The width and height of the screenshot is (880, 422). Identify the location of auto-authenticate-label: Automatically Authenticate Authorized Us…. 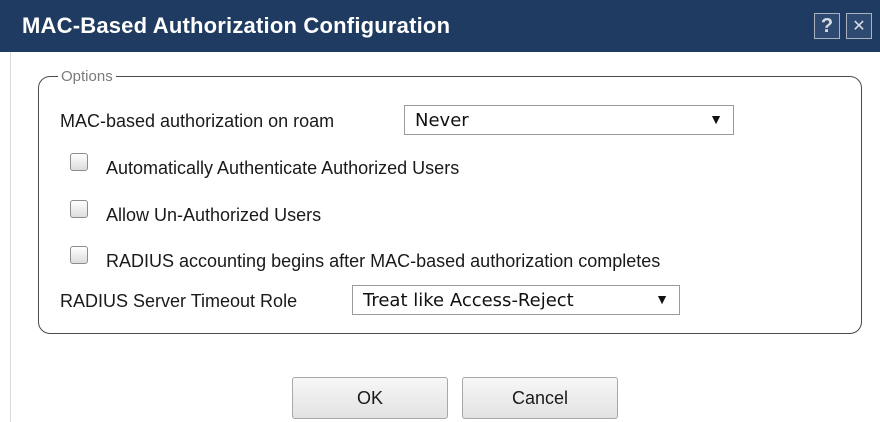
(282, 168).